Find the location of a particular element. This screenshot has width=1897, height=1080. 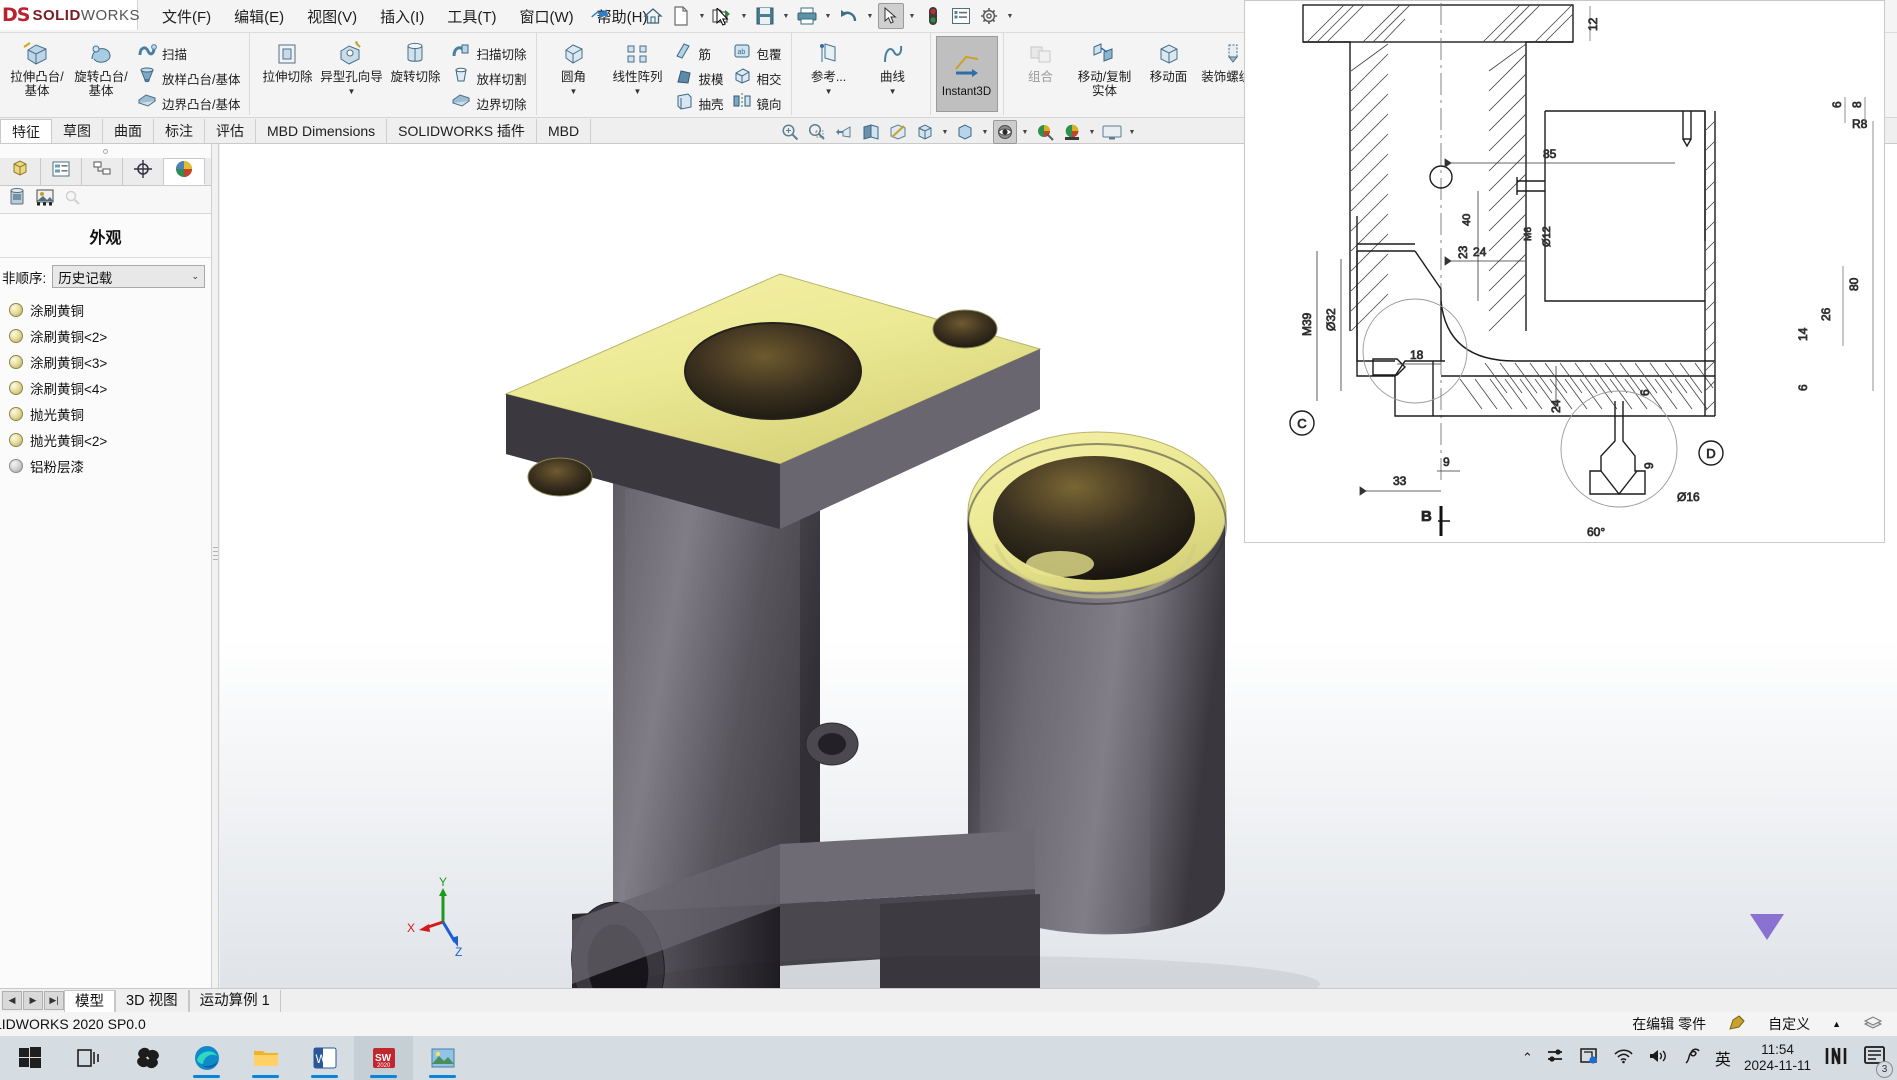

curves-button: 曲线 ▼ is located at coordinates (893, 66).